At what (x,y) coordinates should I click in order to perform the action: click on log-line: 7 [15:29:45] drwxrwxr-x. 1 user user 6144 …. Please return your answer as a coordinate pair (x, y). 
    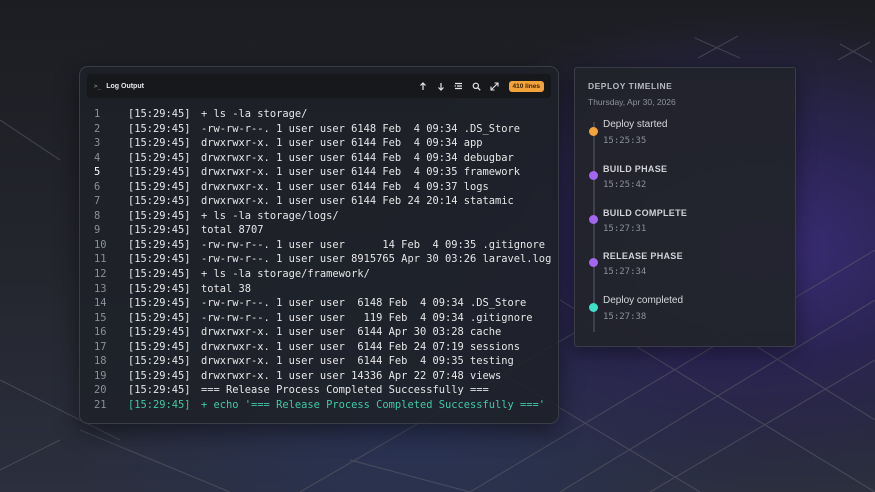
    Looking at the image, I should click on (319, 201).